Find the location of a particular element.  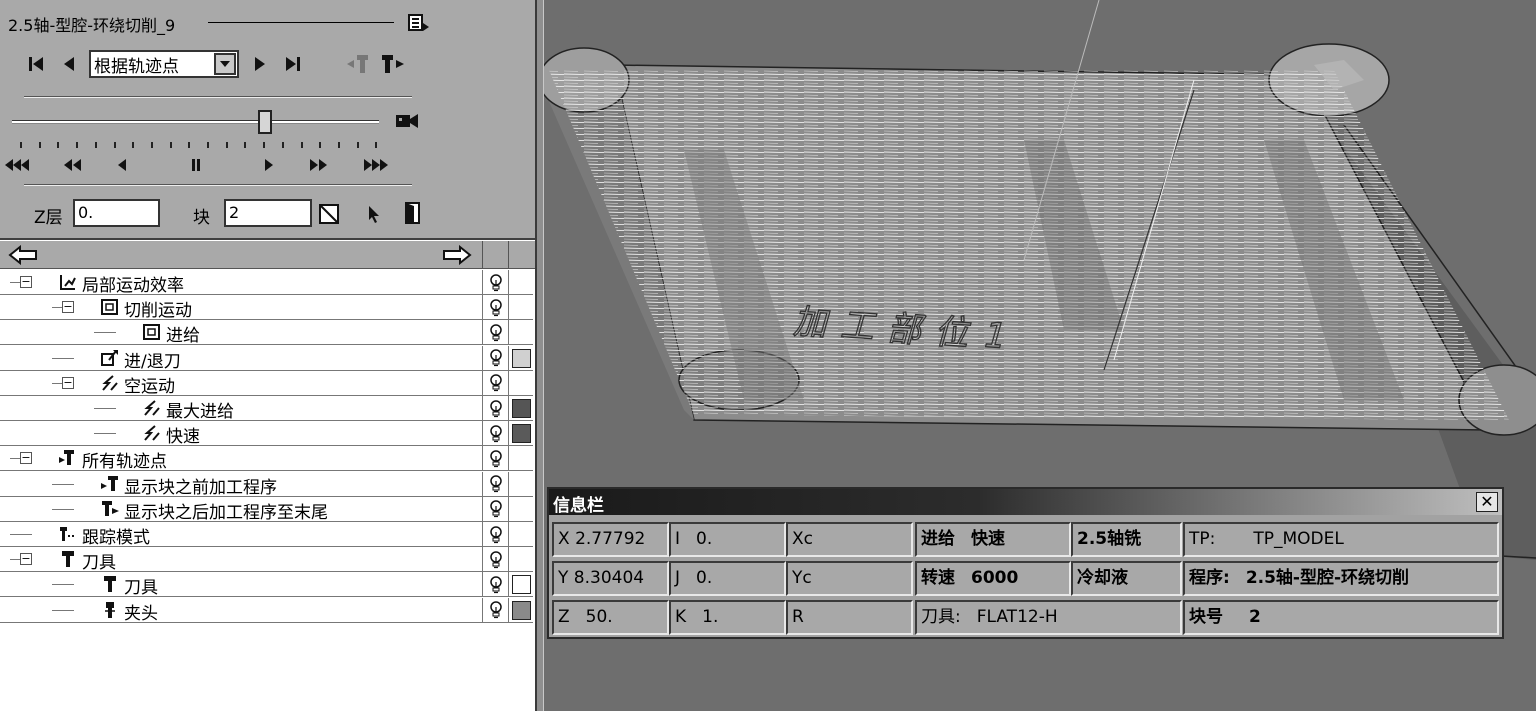

tree-row-label: 所有轨迹点 is located at coordinates (124, 462).